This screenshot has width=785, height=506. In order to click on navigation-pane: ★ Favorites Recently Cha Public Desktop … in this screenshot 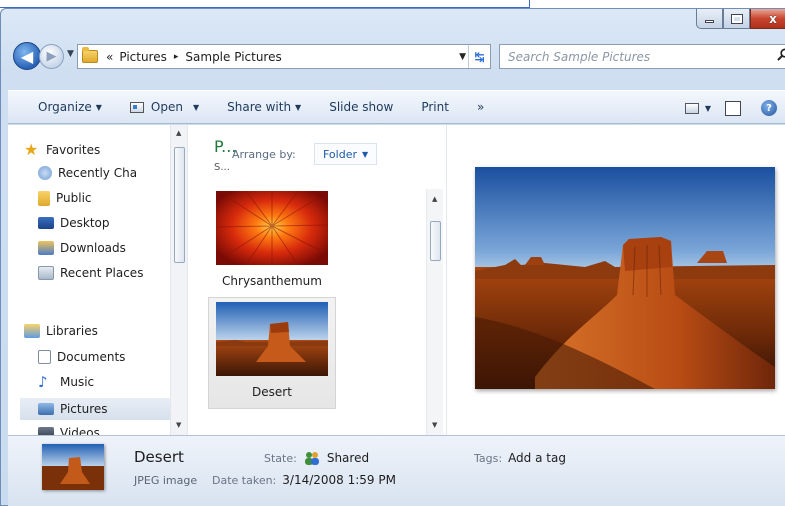, I will do `click(98, 280)`.